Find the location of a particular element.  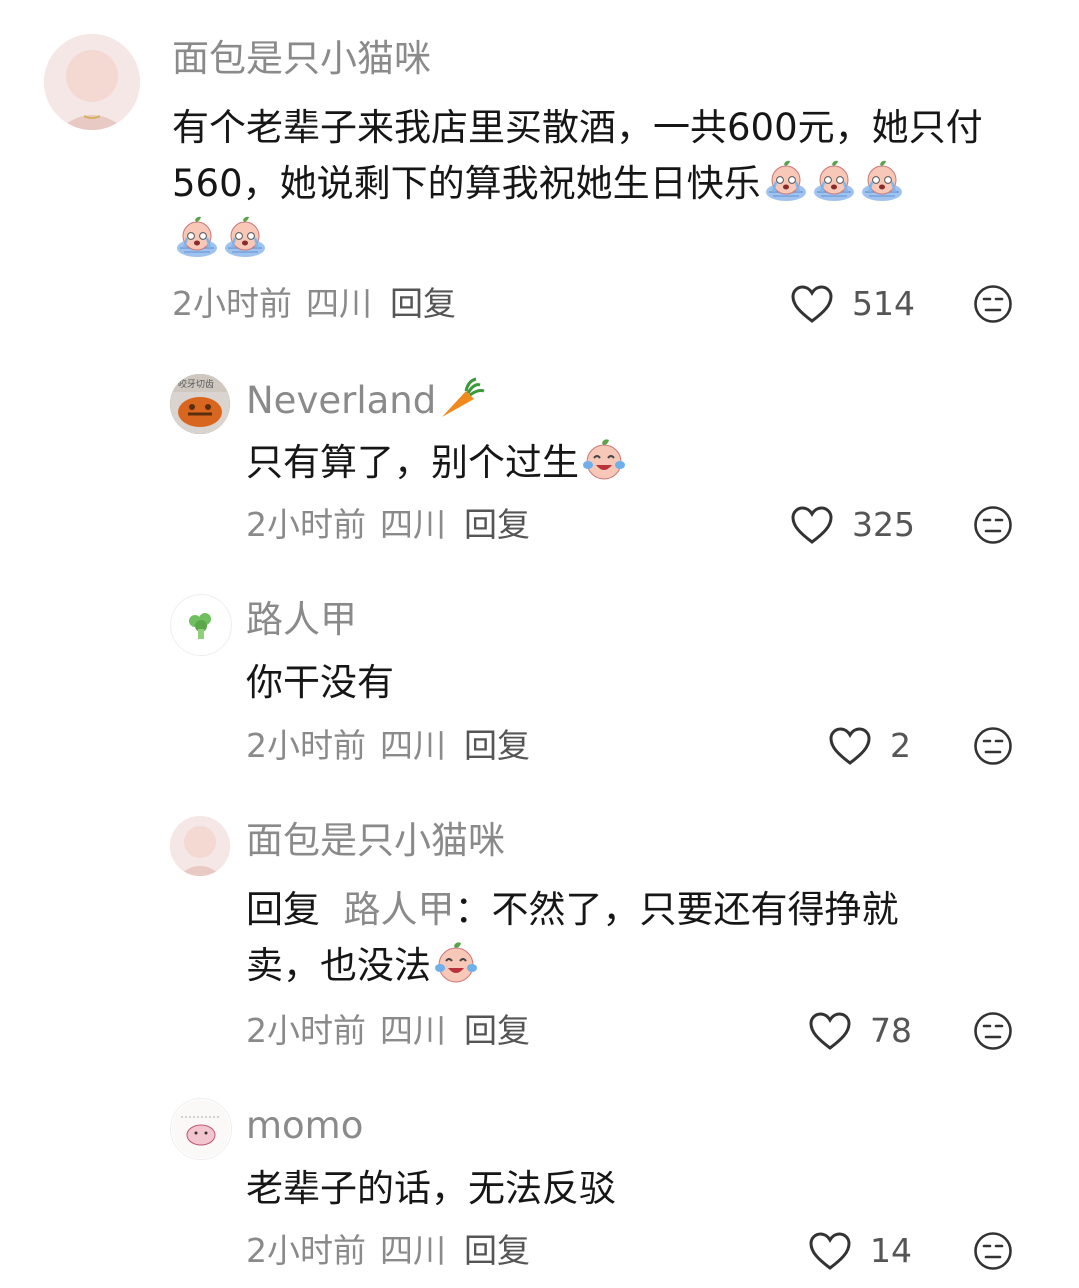

like-count: 2 is located at coordinates (900, 745).